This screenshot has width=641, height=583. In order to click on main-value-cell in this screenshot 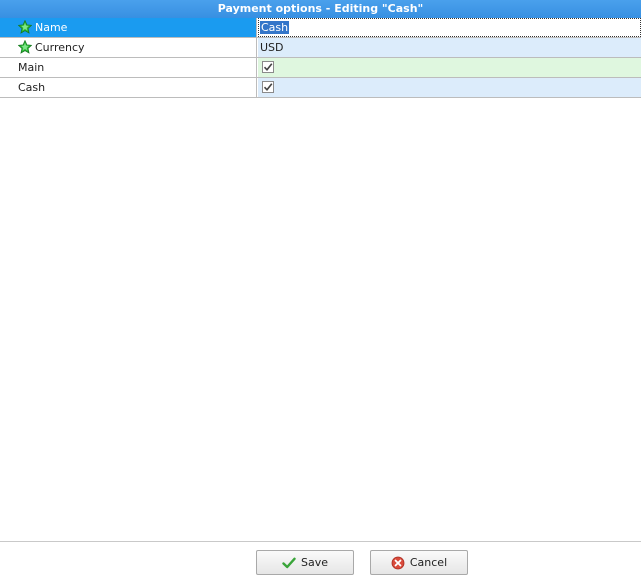, I will do `click(449, 67)`.